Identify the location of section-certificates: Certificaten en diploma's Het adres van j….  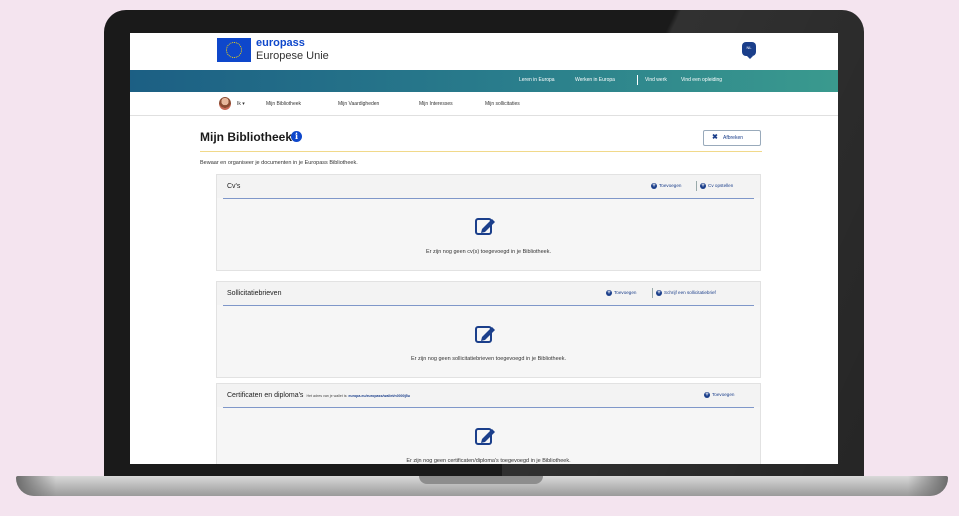
(488, 423).